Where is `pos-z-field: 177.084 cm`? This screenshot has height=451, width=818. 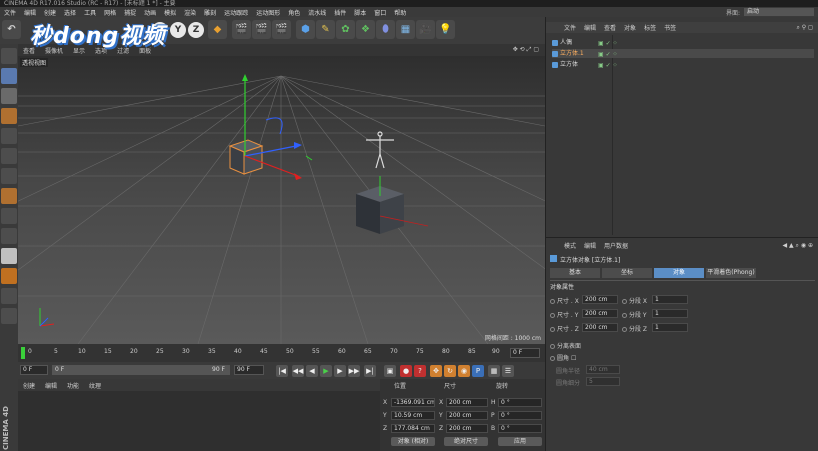
pos-z-field: 177.084 cm is located at coordinates (413, 428).